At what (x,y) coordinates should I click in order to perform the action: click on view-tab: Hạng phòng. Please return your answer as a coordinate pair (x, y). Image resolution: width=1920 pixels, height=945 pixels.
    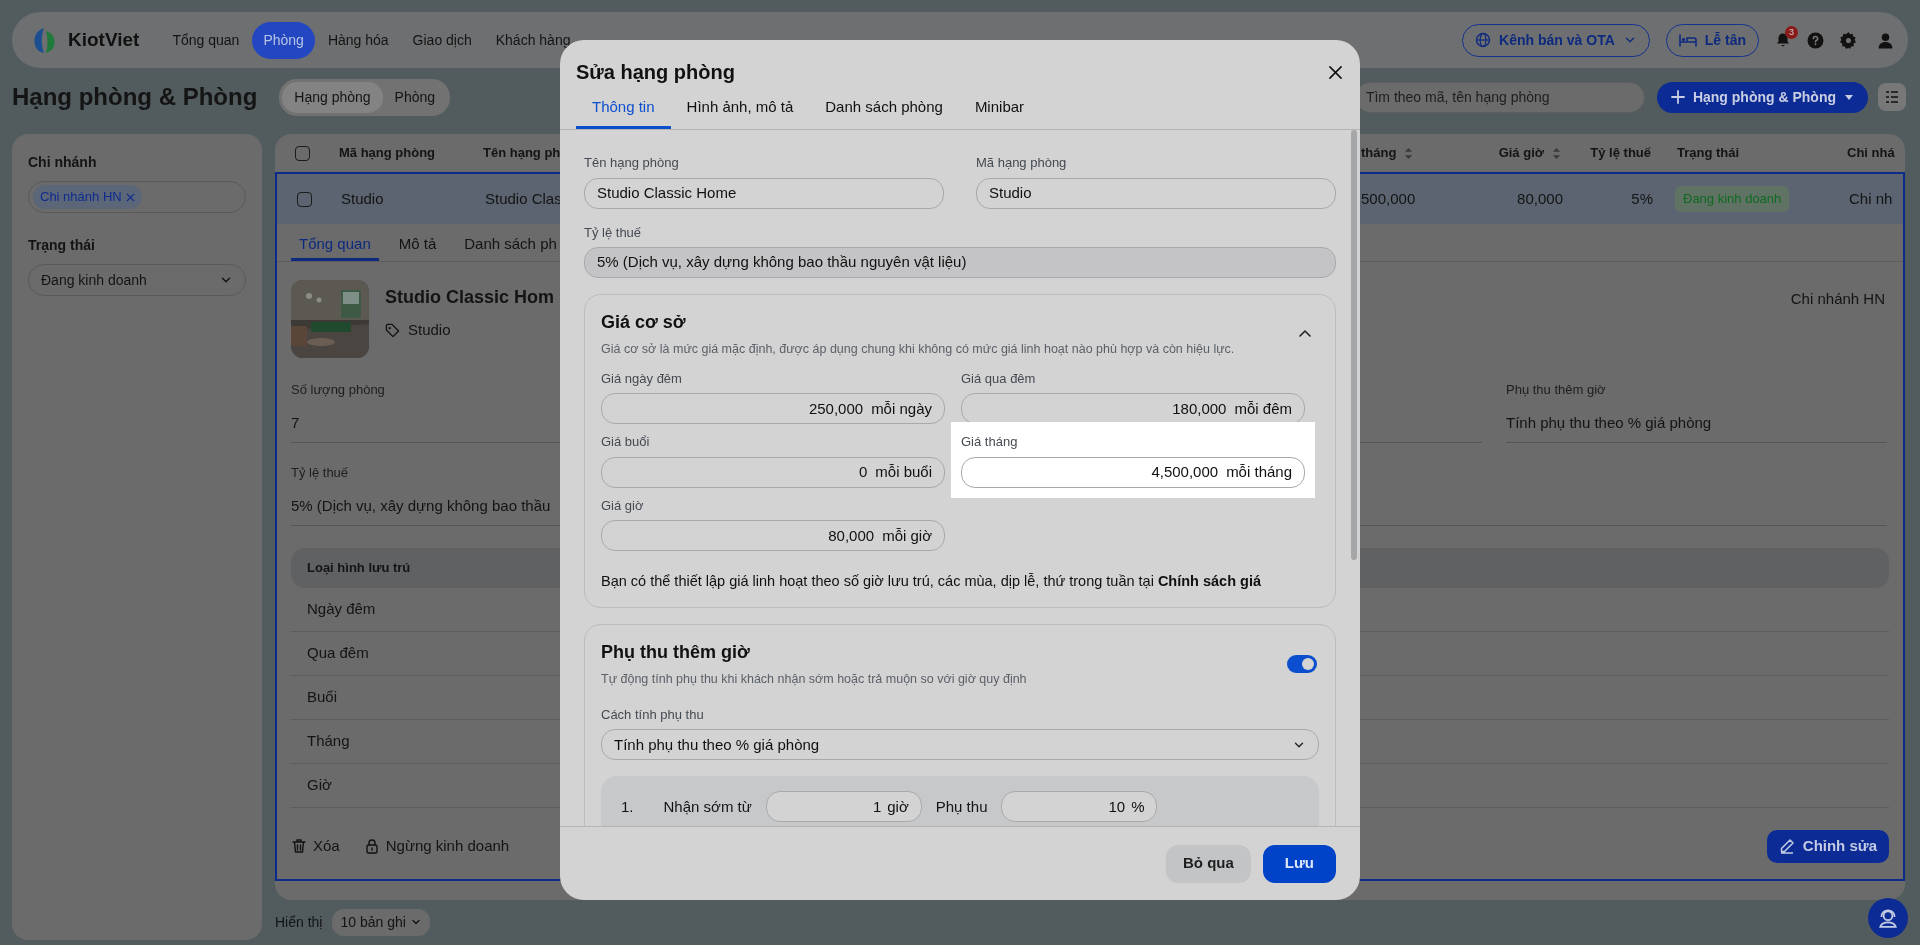
    Looking at the image, I should click on (332, 97).